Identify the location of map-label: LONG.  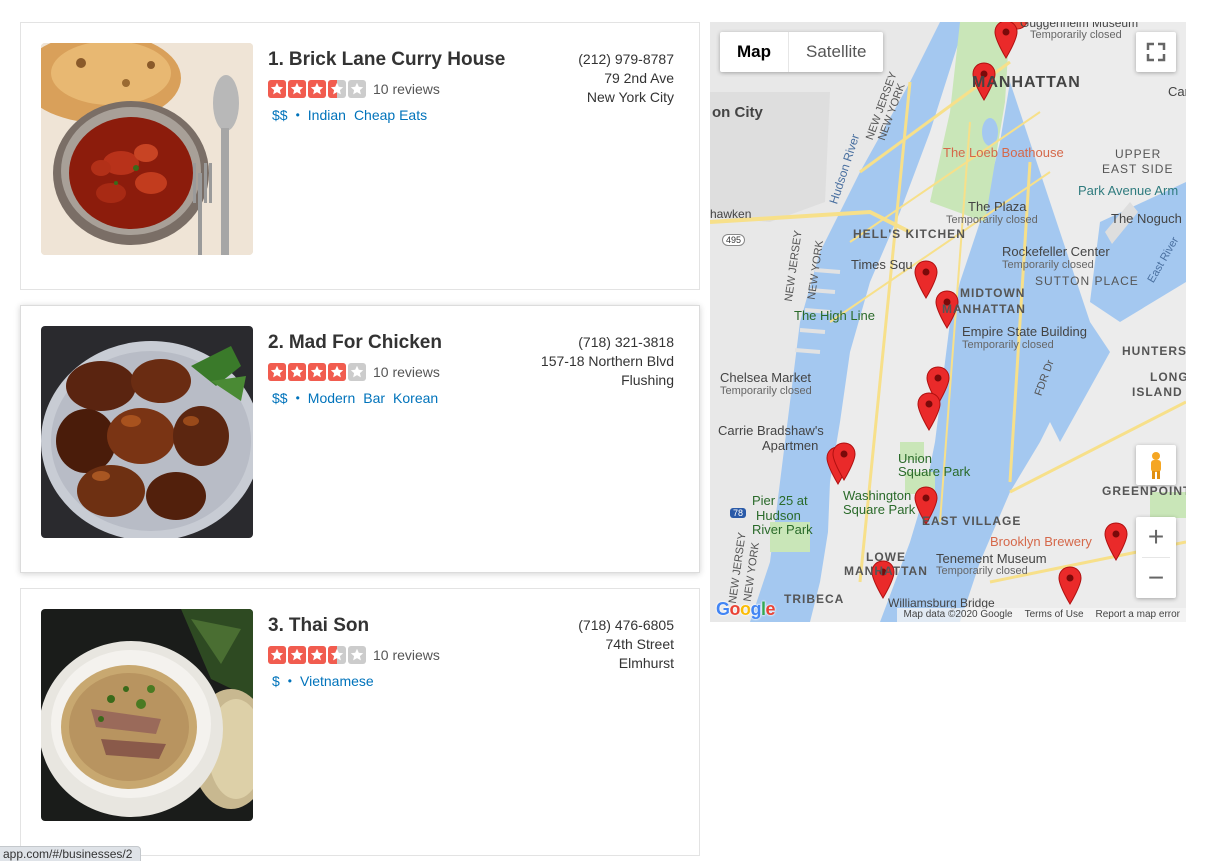
(1168, 377).